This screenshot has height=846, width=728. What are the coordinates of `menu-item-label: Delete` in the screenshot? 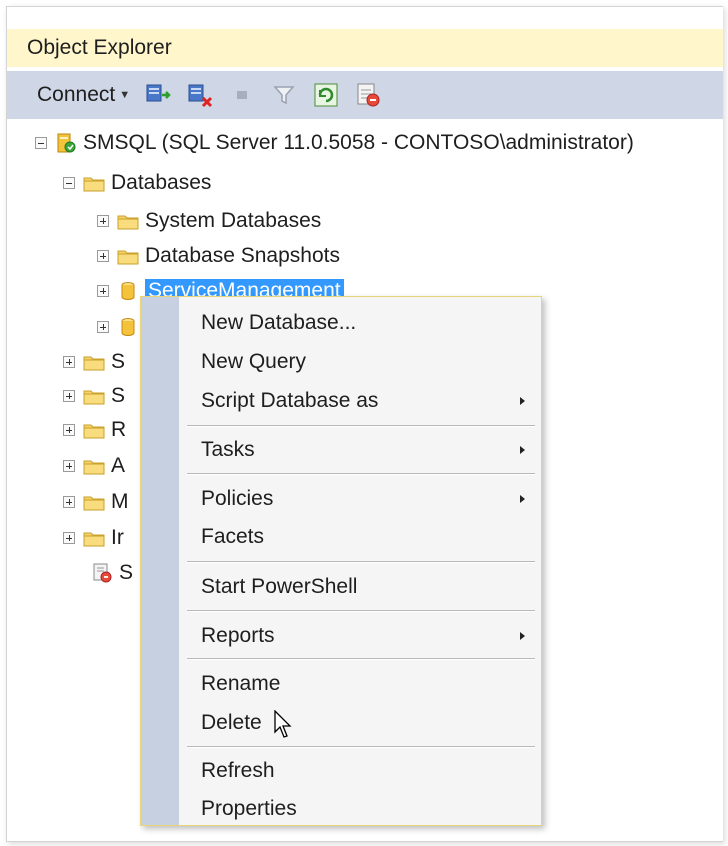 It's located at (231, 722).